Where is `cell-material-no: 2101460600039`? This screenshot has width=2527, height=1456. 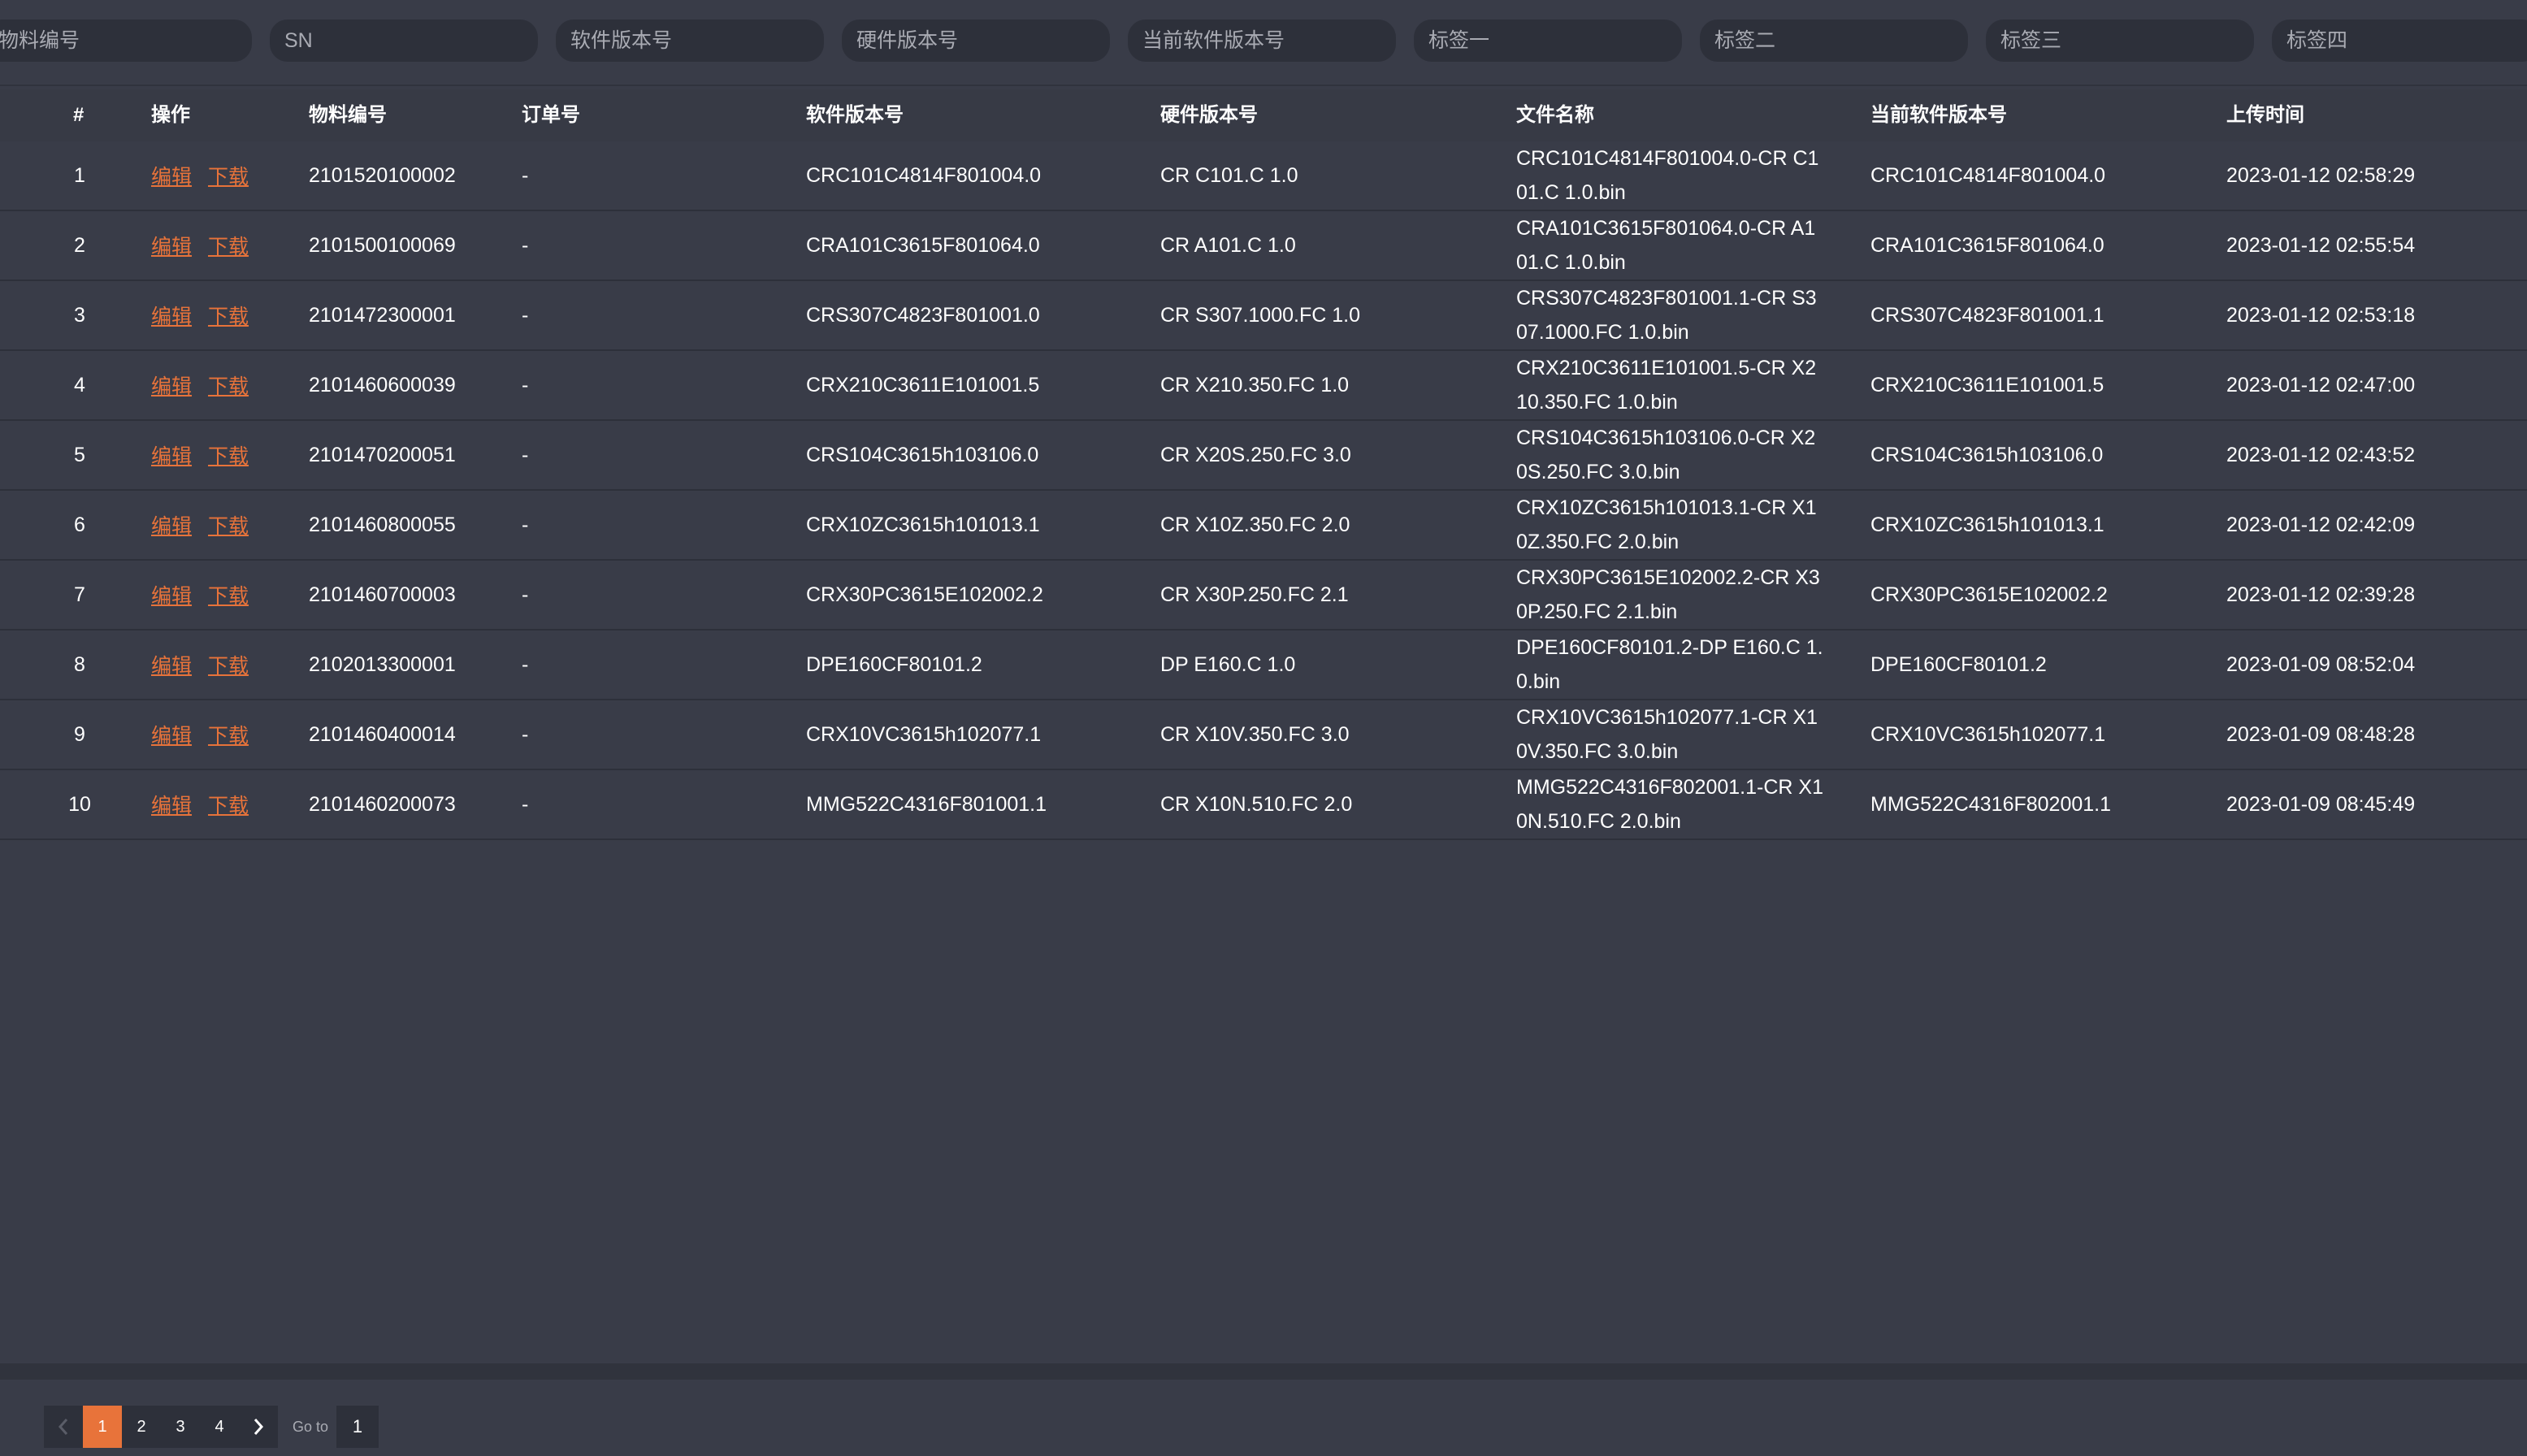 cell-material-no: 2101460600039 is located at coordinates (382, 385).